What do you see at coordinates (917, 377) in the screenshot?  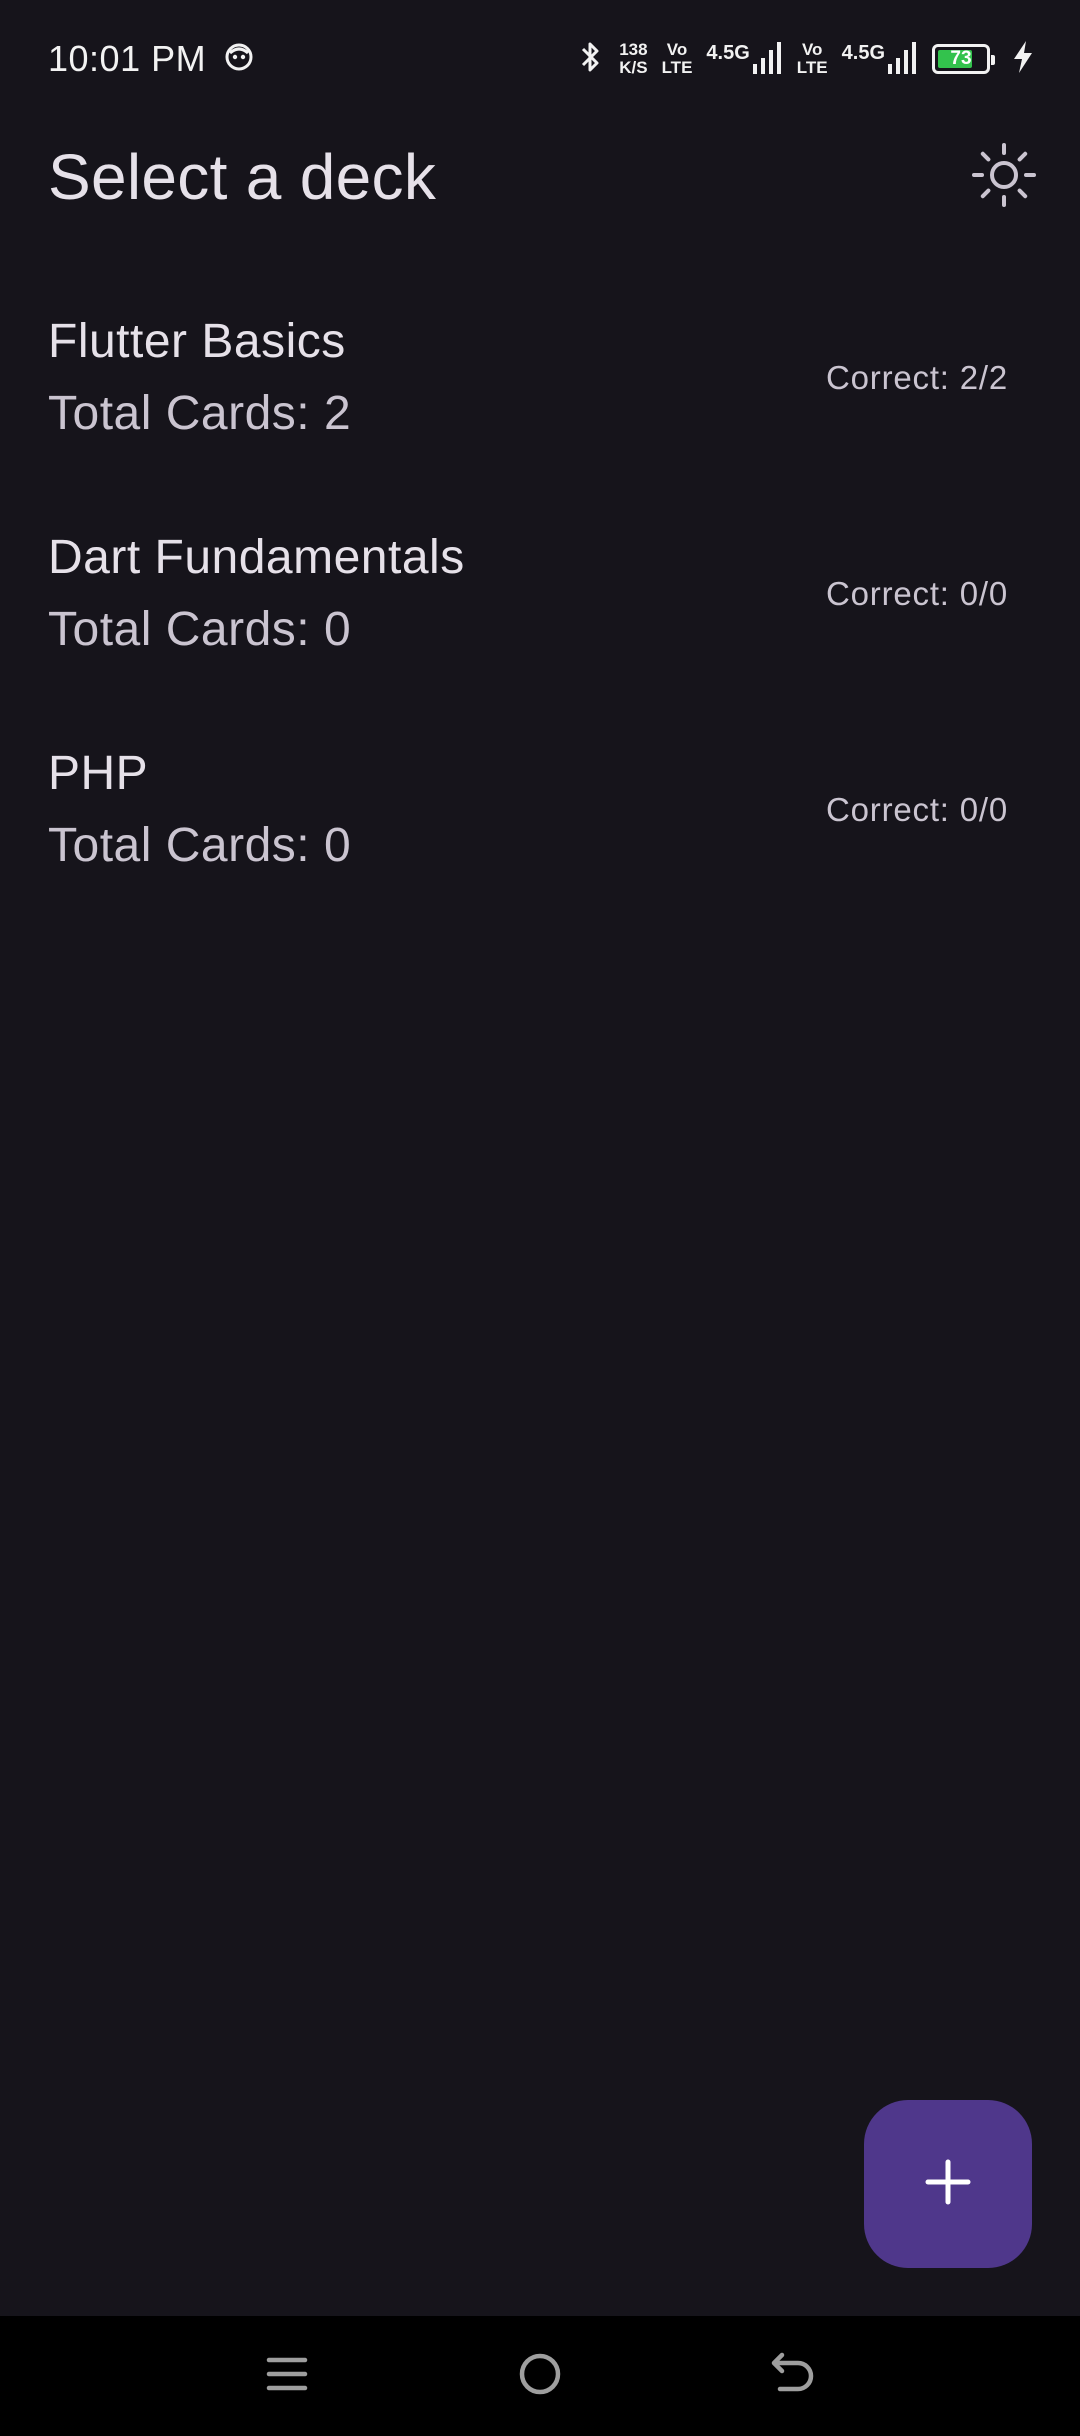 I see `deck-correct-score: Correct: 2/2` at bounding box center [917, 377].